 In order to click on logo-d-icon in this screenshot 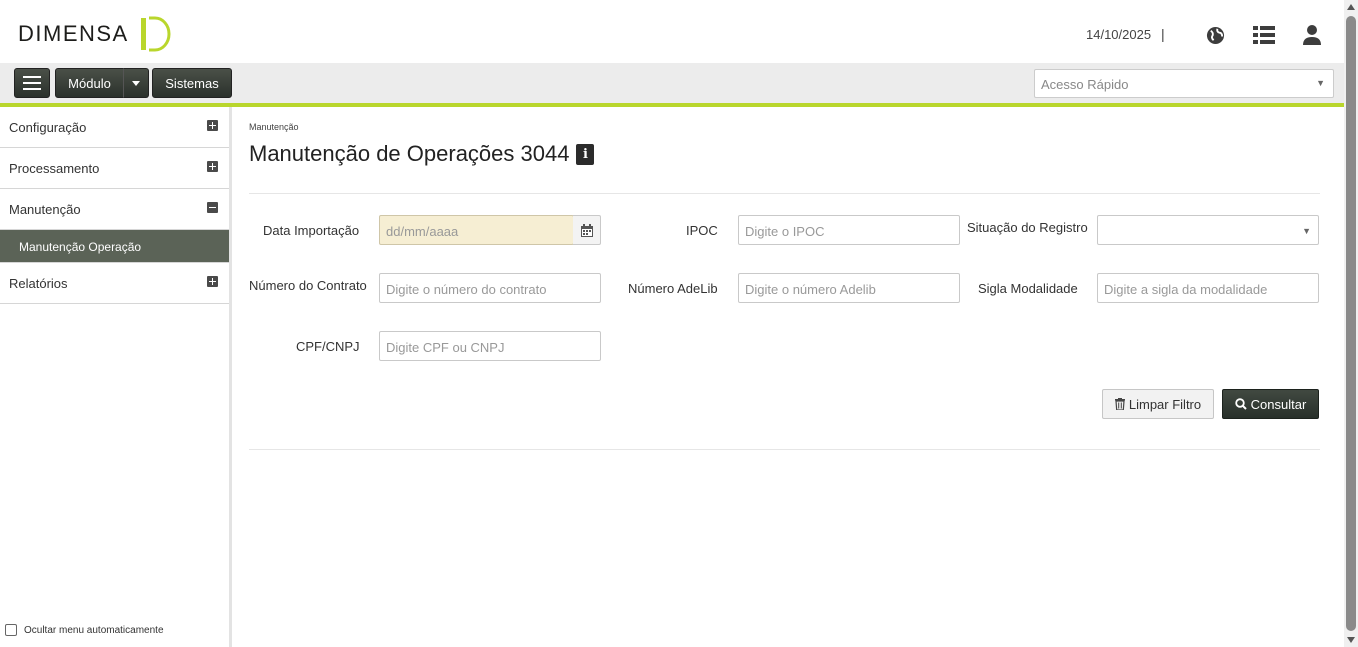, I will do `click(155, 34)`.